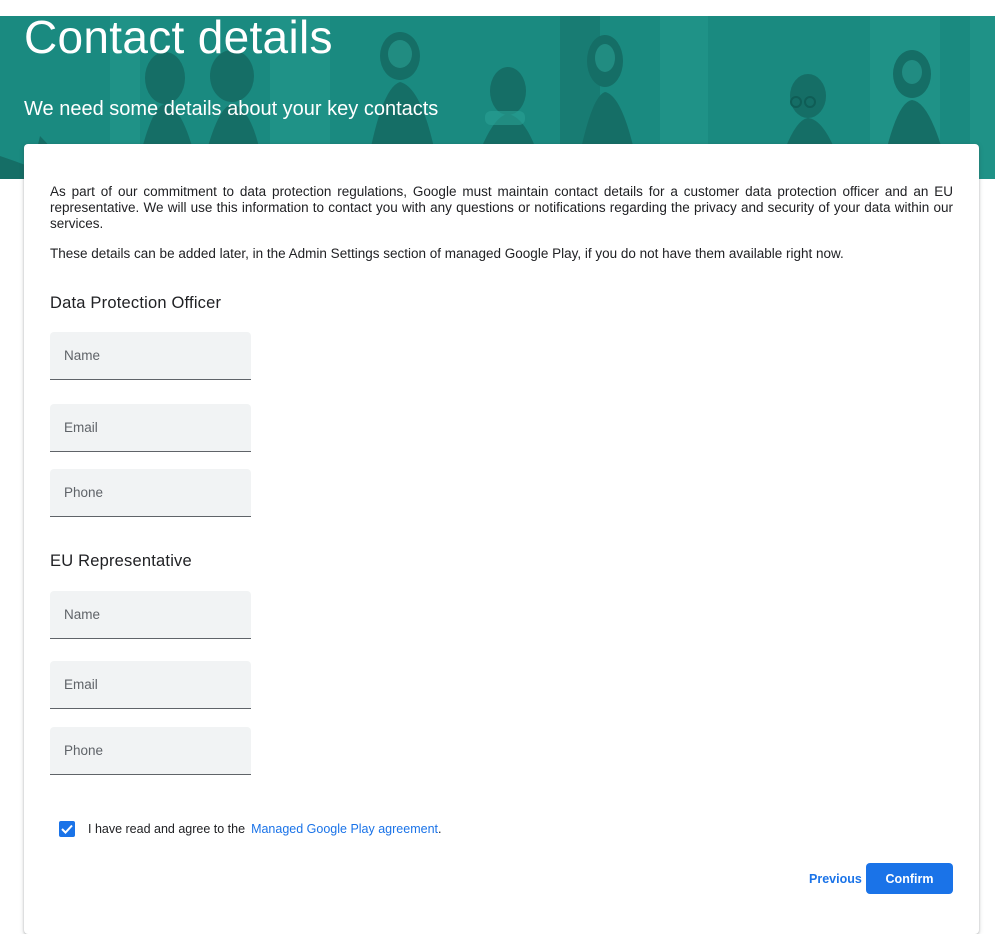 The width and height of the screenshot is (995, 934). What do you see at coordinates (167, 829) in the screenshot?
I see `agreement-text: I have read and agree to the` at bounding box center [167, 829].